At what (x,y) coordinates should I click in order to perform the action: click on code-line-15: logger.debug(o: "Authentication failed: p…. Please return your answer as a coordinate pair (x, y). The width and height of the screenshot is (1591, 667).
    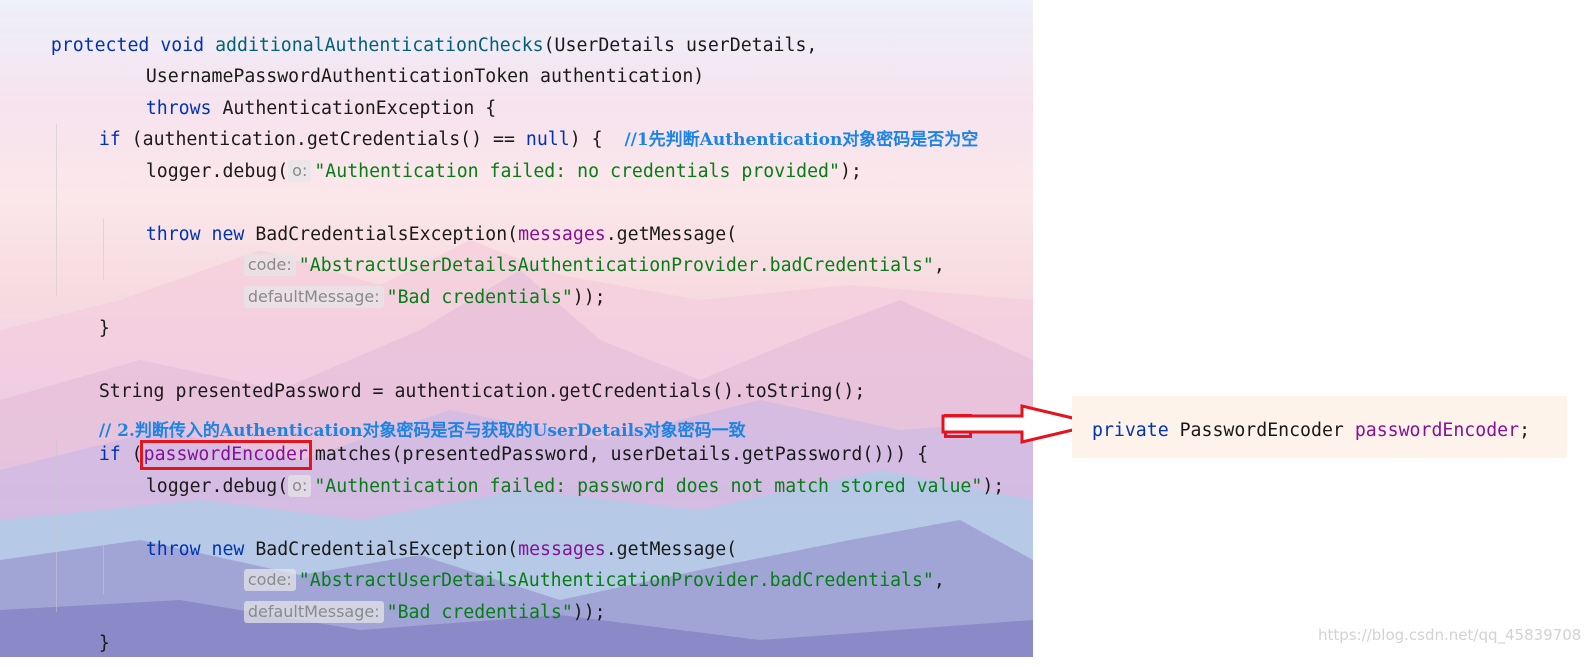
    Looking at the image, I should click on (505, 468).